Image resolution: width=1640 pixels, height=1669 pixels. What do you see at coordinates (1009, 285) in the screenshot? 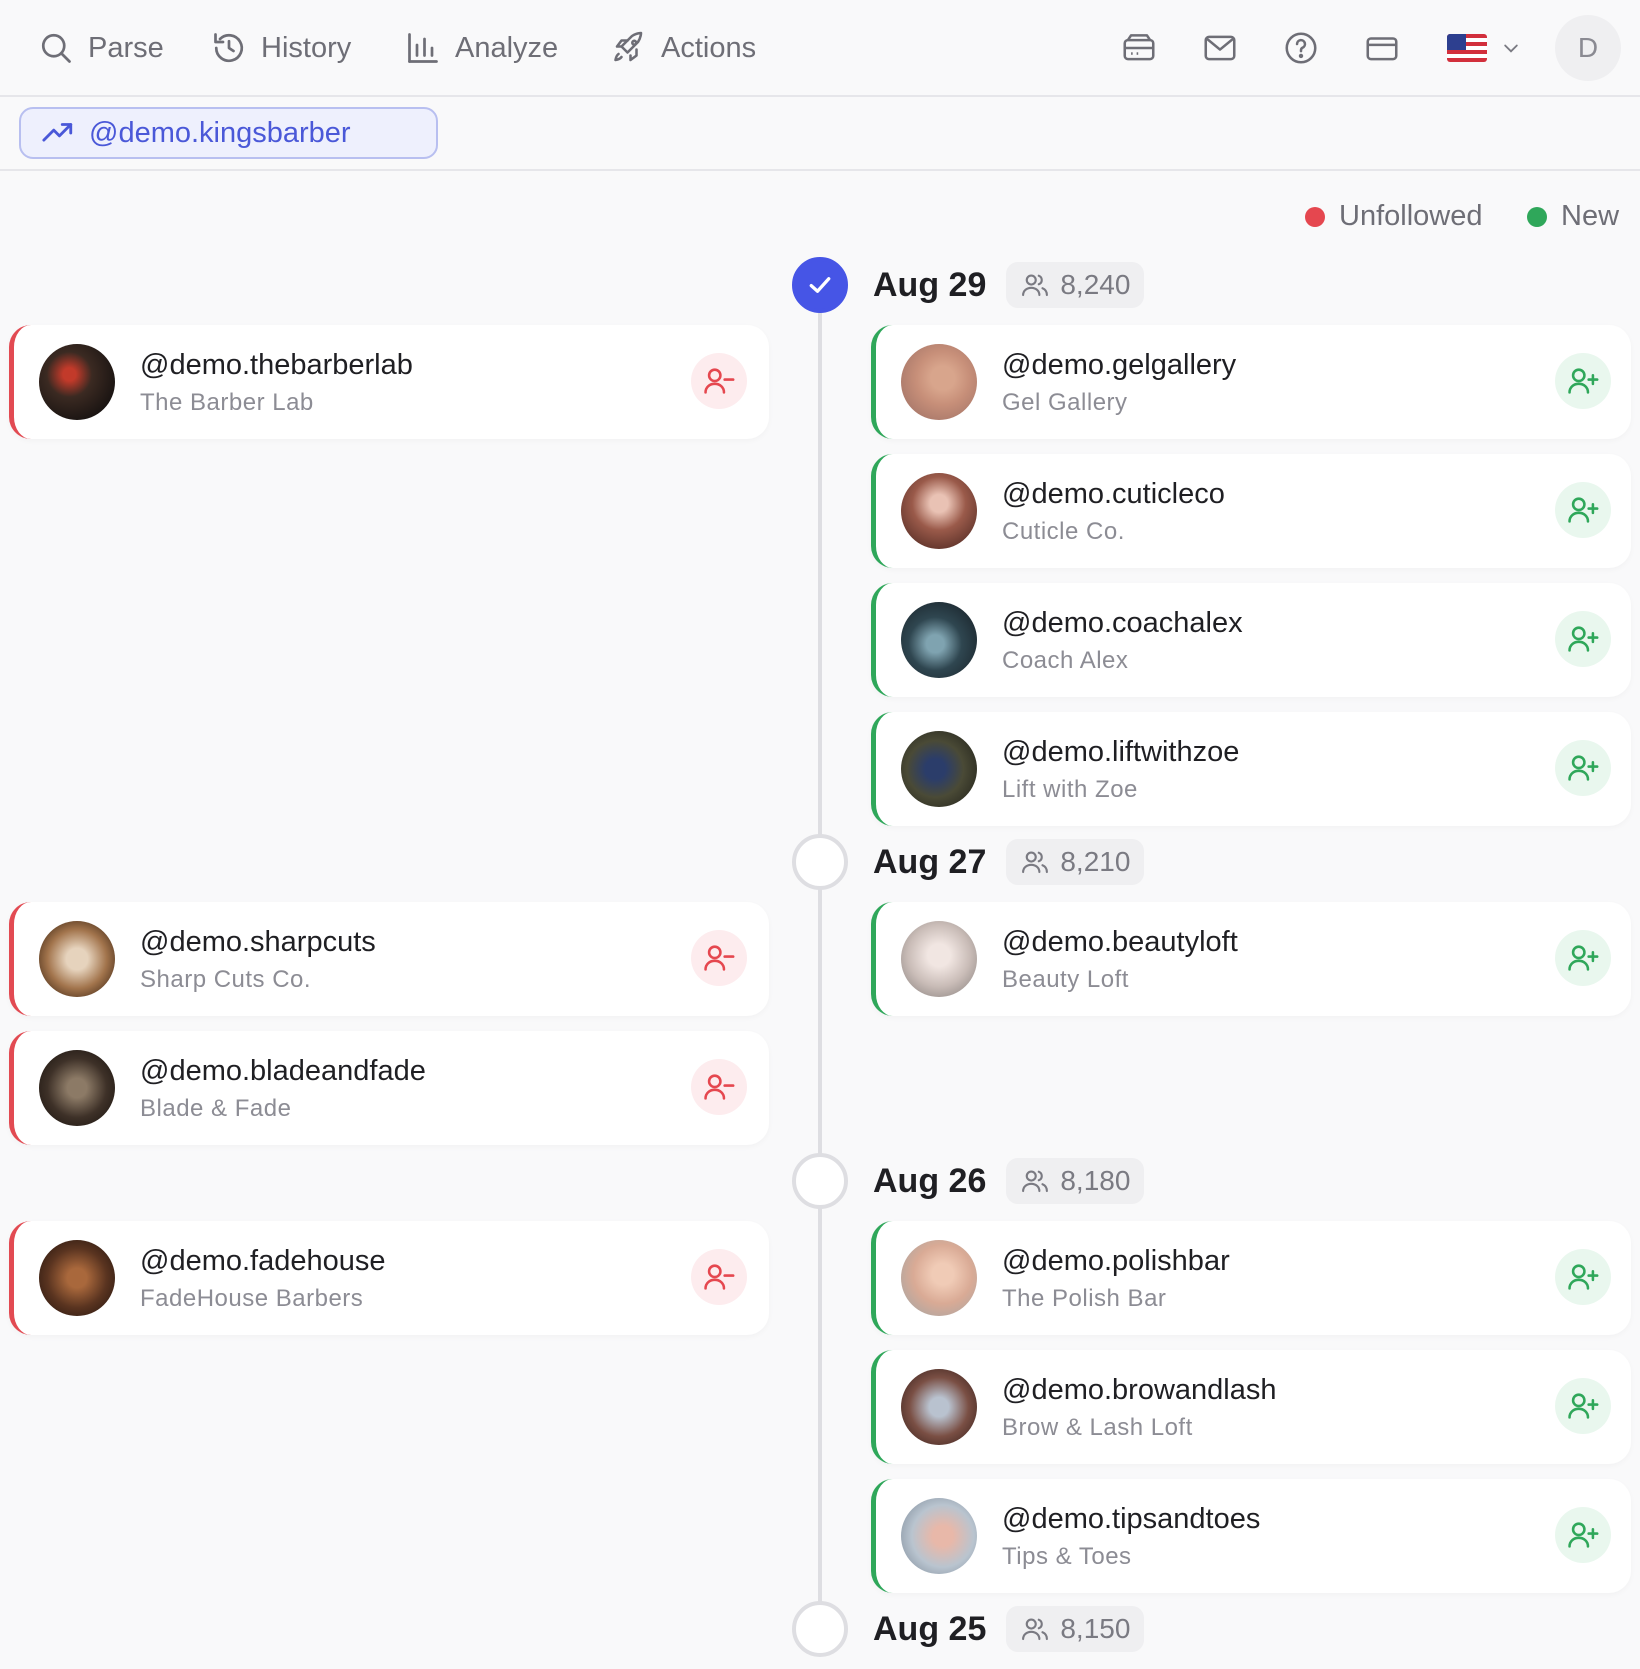
I see `date-header: Aug 29 8,240` at bounding box center [1009, 285].